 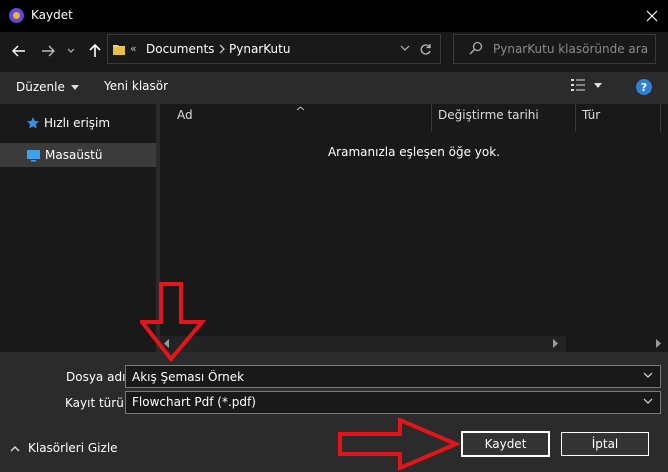 I want to click on desktop-icon, so click(x=33, y=155).